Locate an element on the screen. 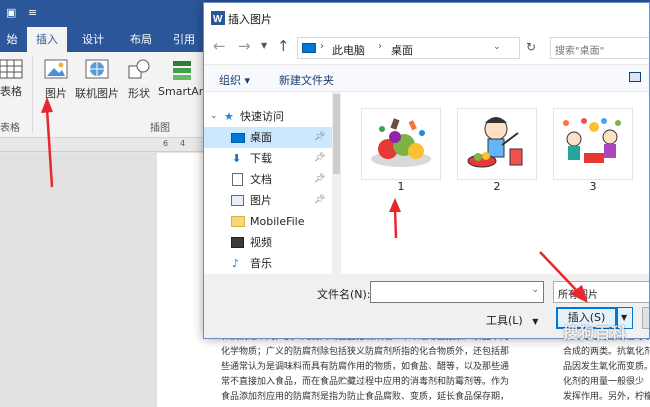  people-party-image-icon is located at coordinates (592, 140).